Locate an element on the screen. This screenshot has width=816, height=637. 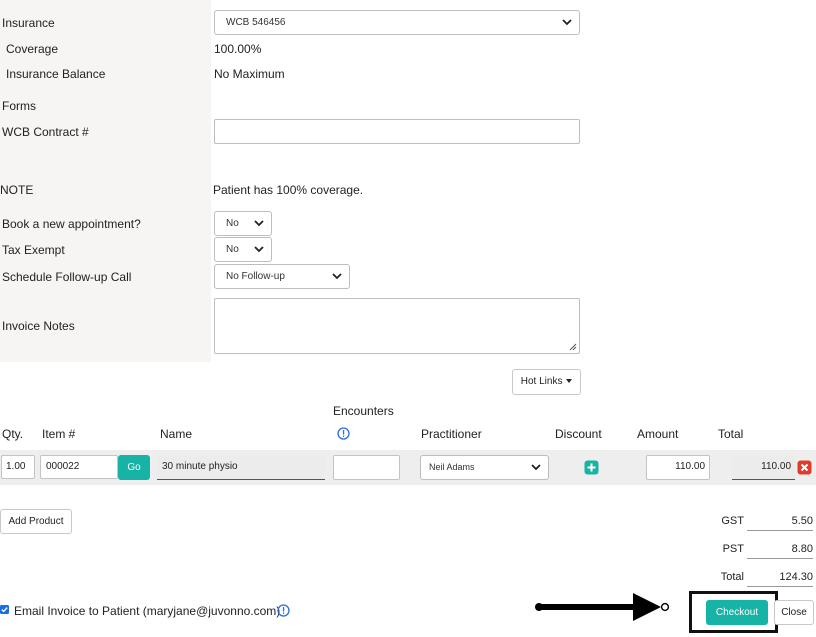
item-number-input: 000022 is located at coordinates (79, 467).